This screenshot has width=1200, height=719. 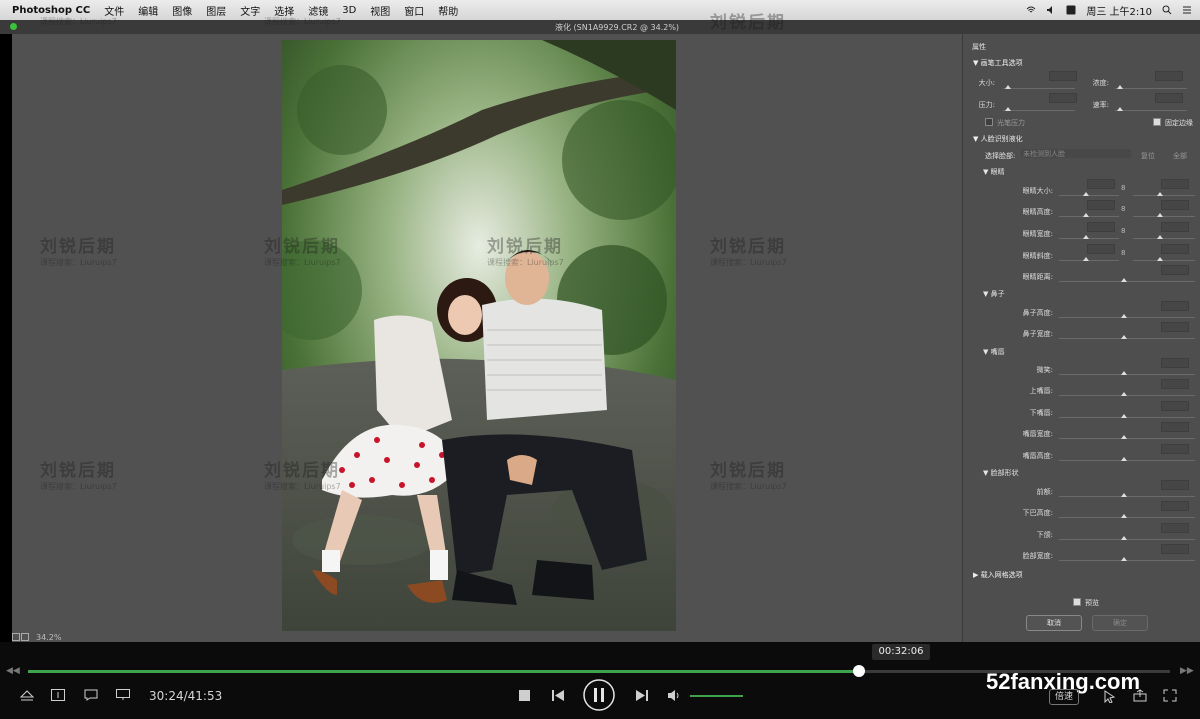 What do you see at coordinates (1140, 695) in the screenshot?
I see `share-icon` at bounding box center [1140, 695].